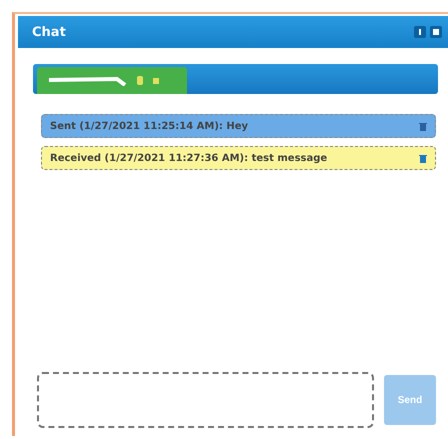 The image size is (448, 439). What do you see at coordinates (49, 32) in the screenshot?
I see `window-title: Chat` at bounding box center [49, 32].